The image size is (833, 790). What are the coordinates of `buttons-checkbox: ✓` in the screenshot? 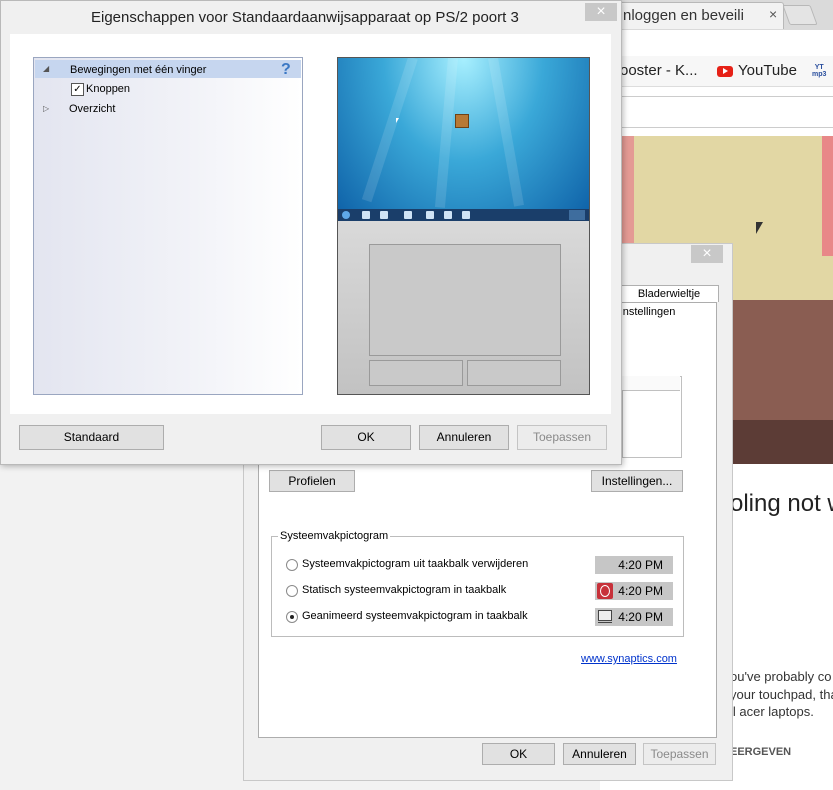 It's located at (77, 89).